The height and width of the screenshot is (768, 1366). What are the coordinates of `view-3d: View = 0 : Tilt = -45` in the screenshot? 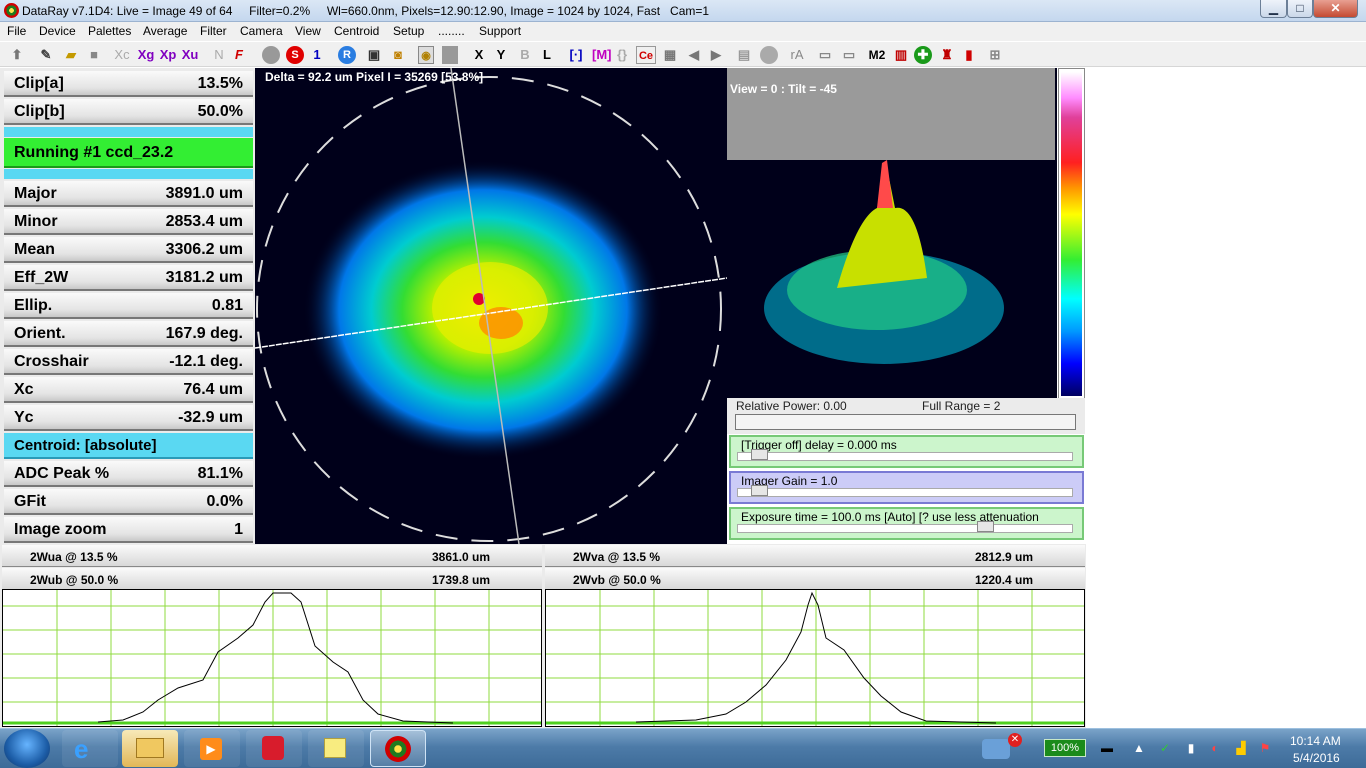 It's located at (892, 234).